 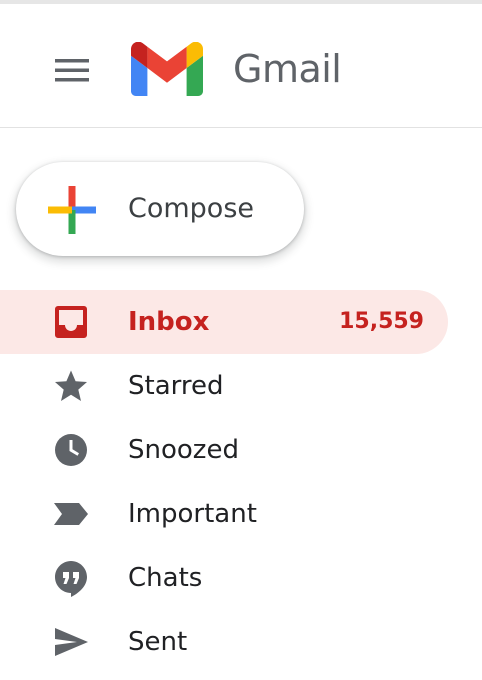 What do you see at coordinates (287, 69) in the screenshot?
I see `app-name: Gmail` at bounding box center [287, 69].